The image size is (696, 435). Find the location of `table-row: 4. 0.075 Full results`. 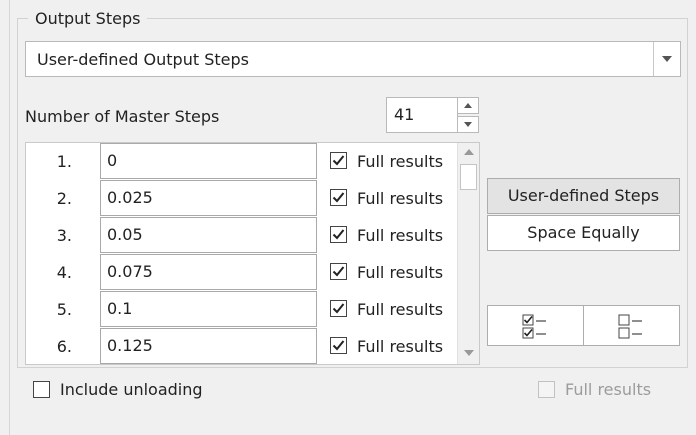

table-row: 4. 0.075 Full results is located at coordinates (242, 272).